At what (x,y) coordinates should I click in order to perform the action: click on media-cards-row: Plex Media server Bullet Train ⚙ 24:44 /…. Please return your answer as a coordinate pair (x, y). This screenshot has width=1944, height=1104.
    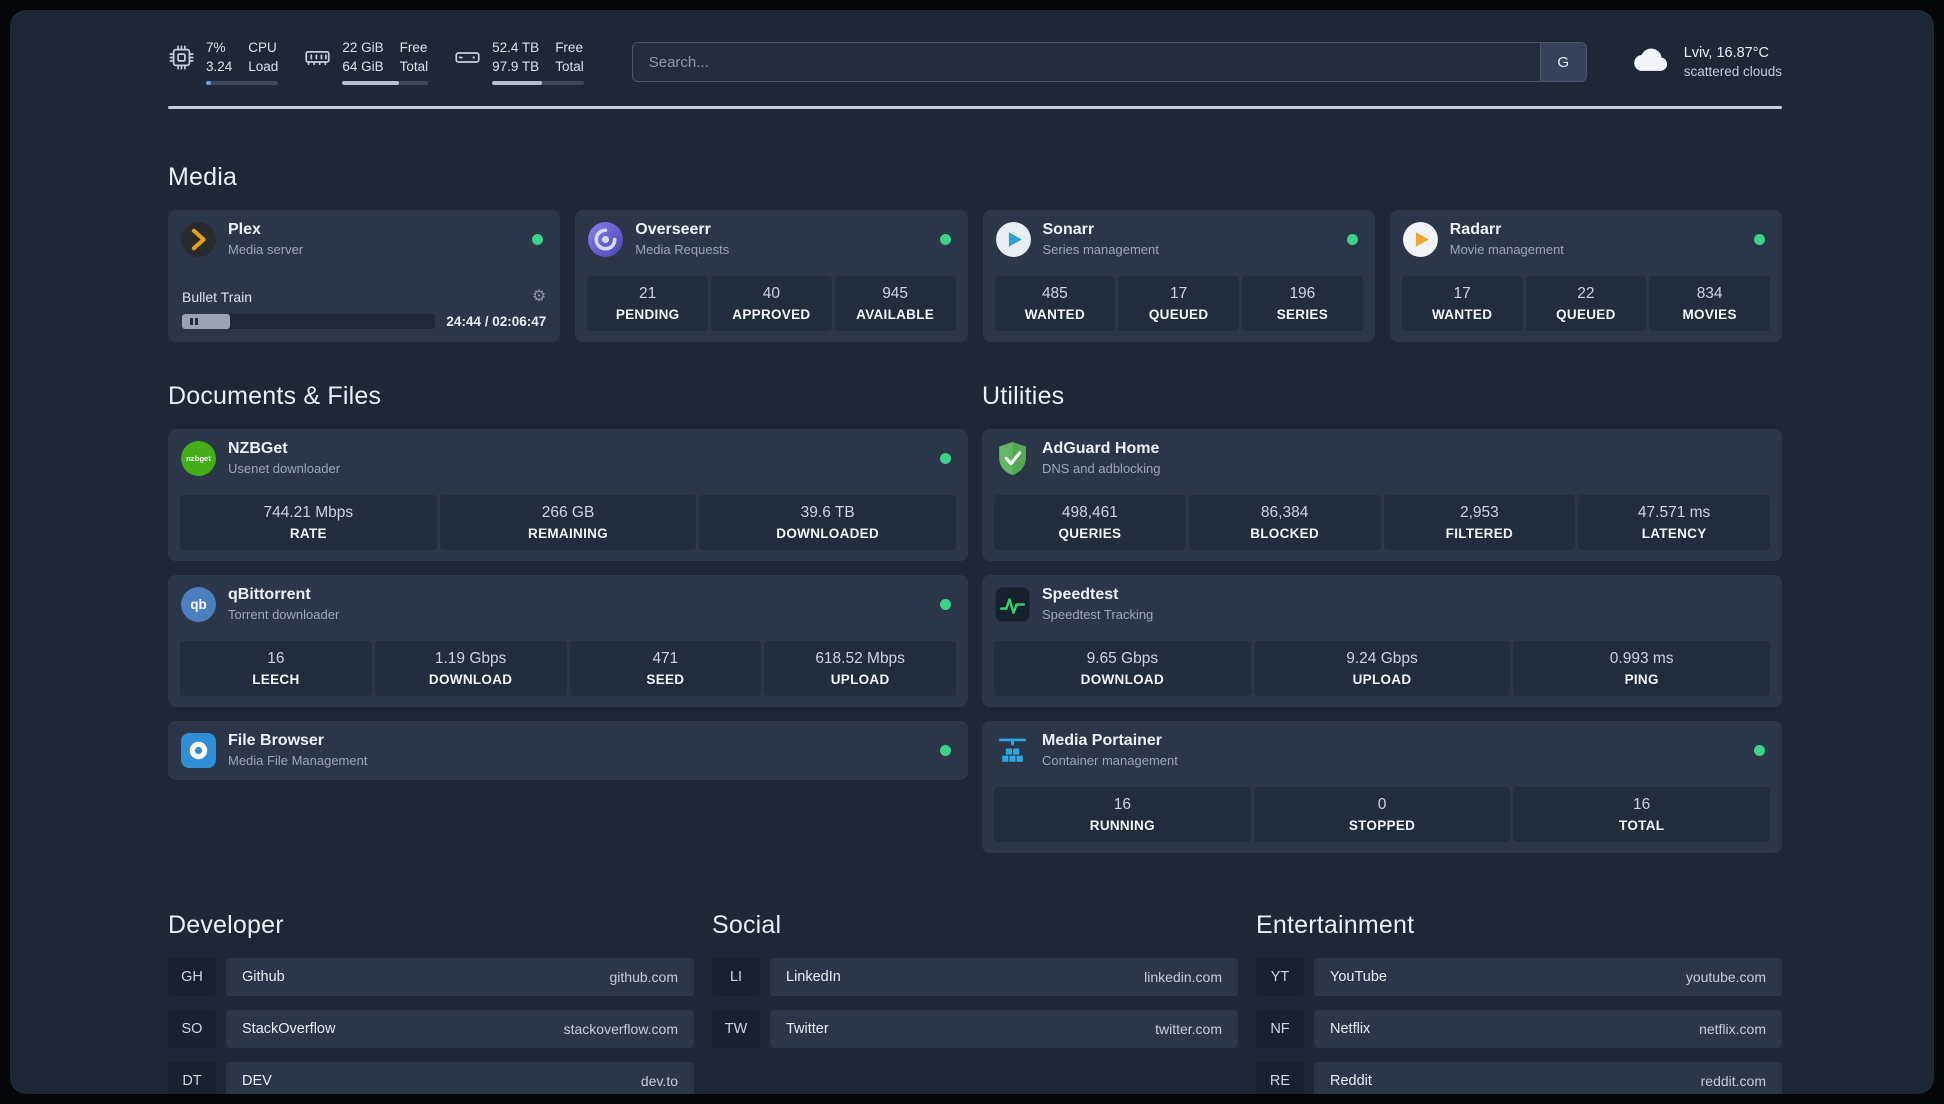
    Looking at the image, I should click on (975, 275).